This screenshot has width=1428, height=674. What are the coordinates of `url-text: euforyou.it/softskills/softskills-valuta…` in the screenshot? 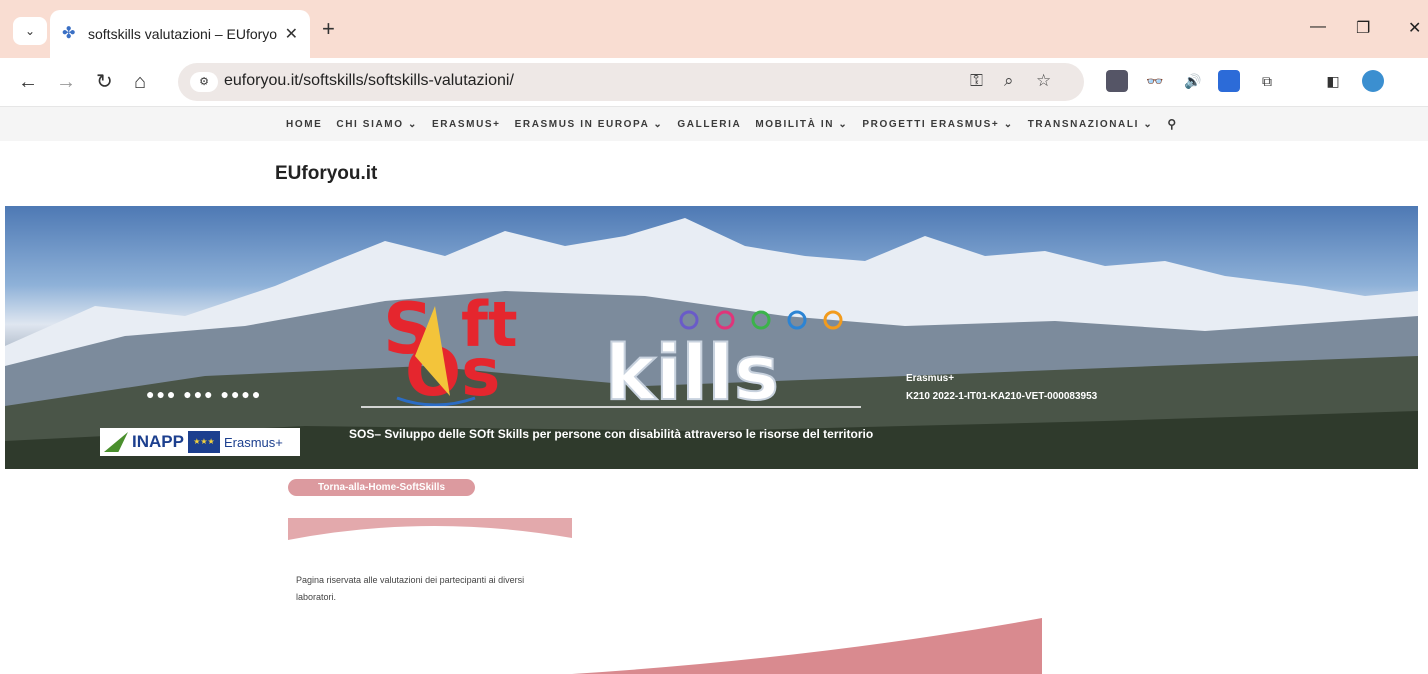 It's located at (369, 81).